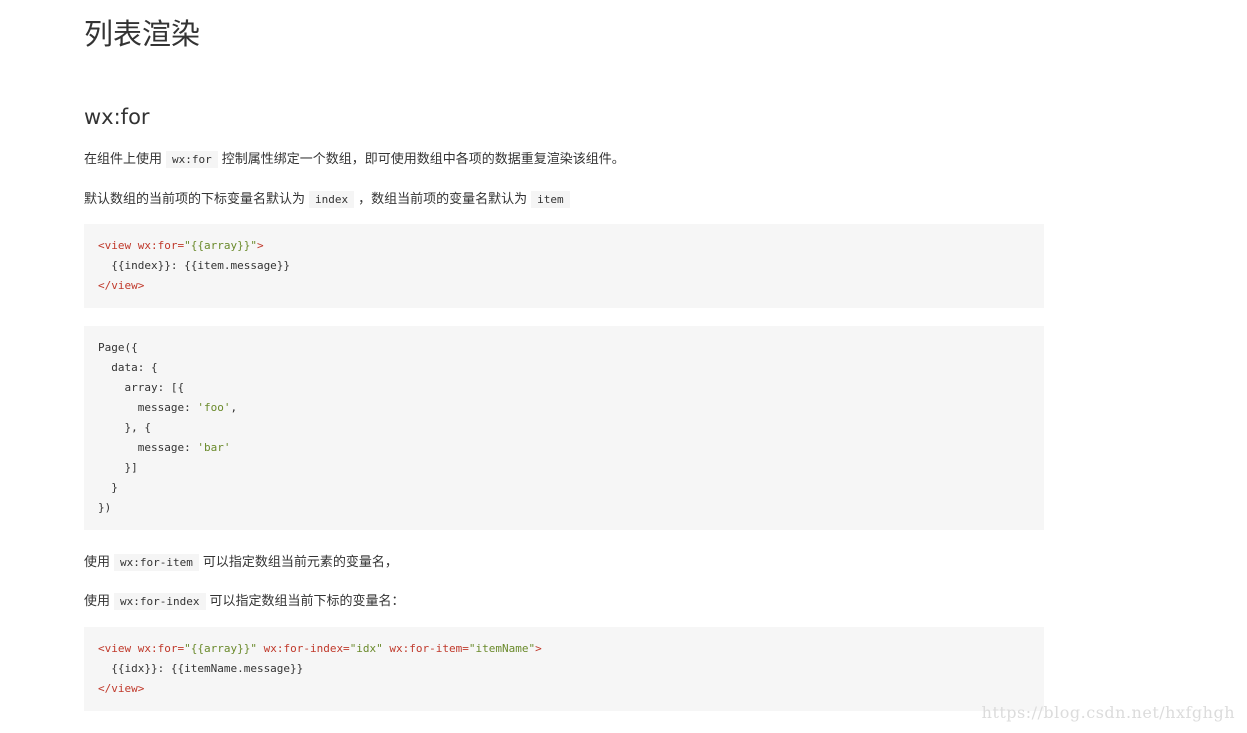 This screenshot has width=1247, height=733. What do you see at coordinates (502, 648) in the screenshot?
I see `code-string: "itemName"` at bounding box center [502, 648].